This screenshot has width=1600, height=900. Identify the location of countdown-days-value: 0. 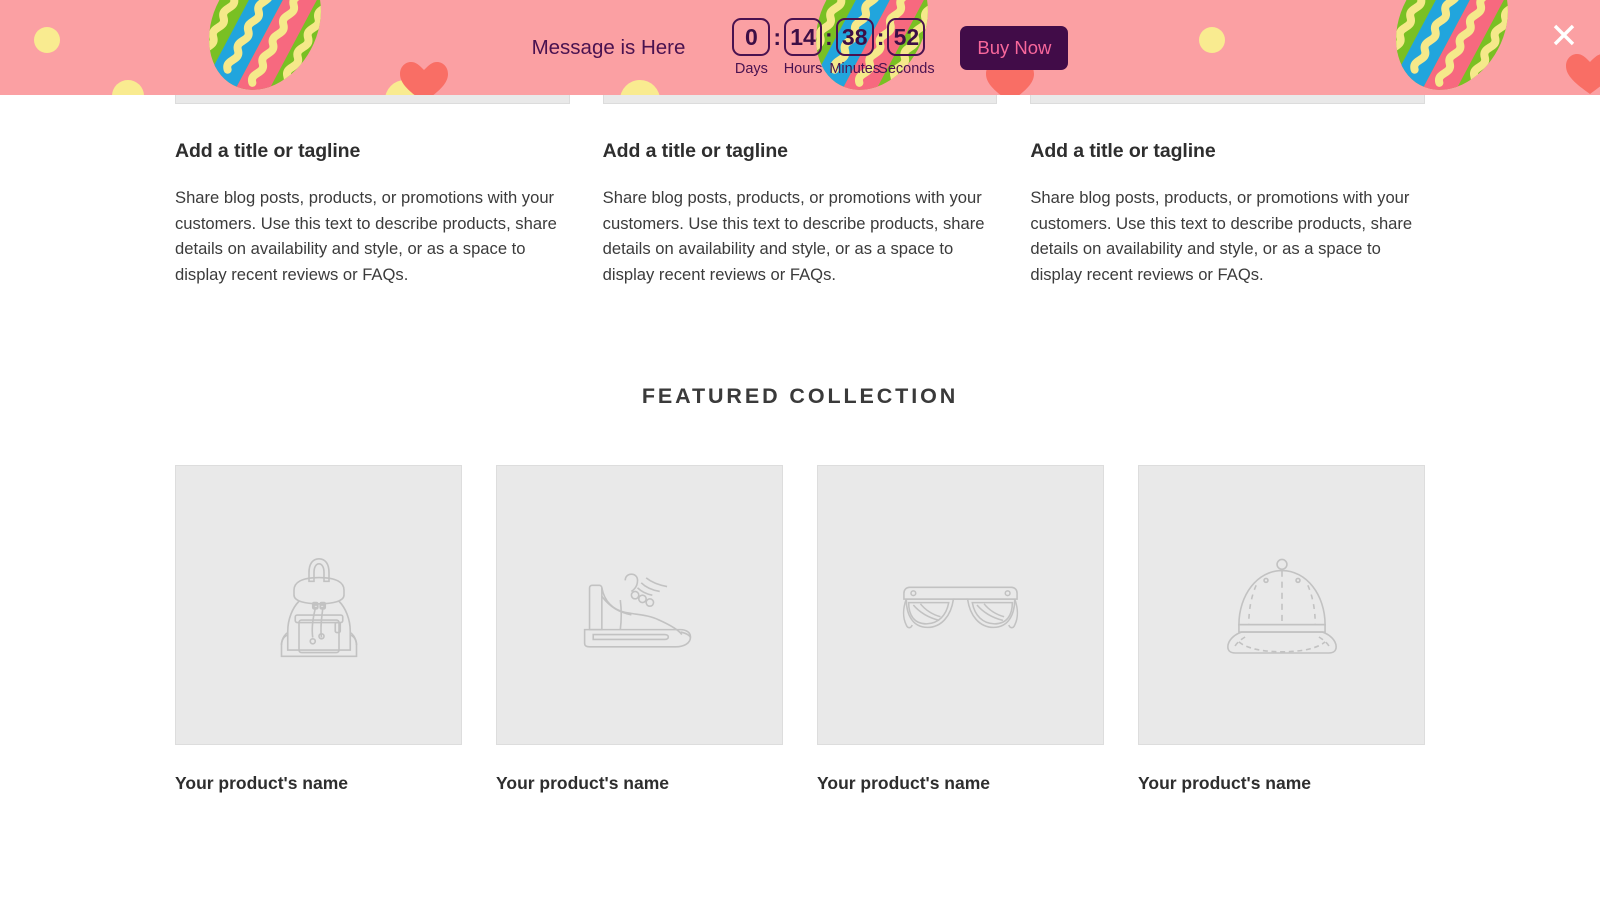
(751, 37).